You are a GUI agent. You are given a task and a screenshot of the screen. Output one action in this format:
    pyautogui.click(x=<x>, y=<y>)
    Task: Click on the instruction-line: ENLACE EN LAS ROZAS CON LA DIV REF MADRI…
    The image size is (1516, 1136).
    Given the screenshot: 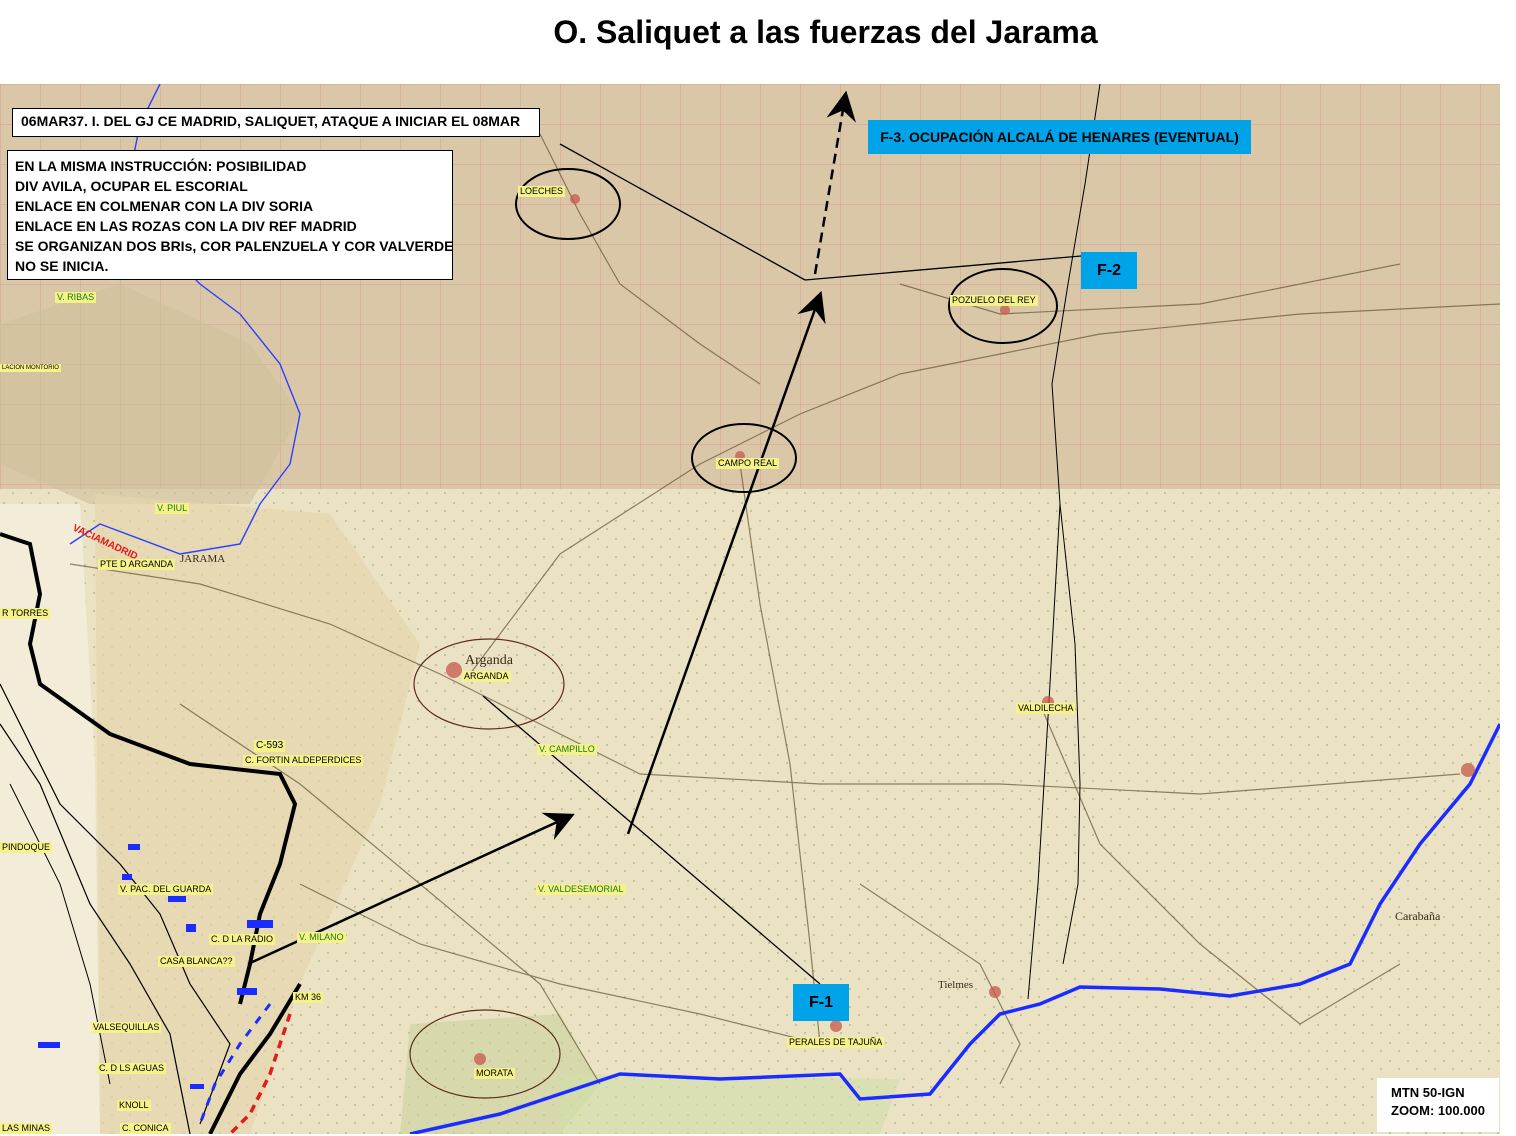 What is the action you would take?
    pyautogui.click(x=186, y=226)
    